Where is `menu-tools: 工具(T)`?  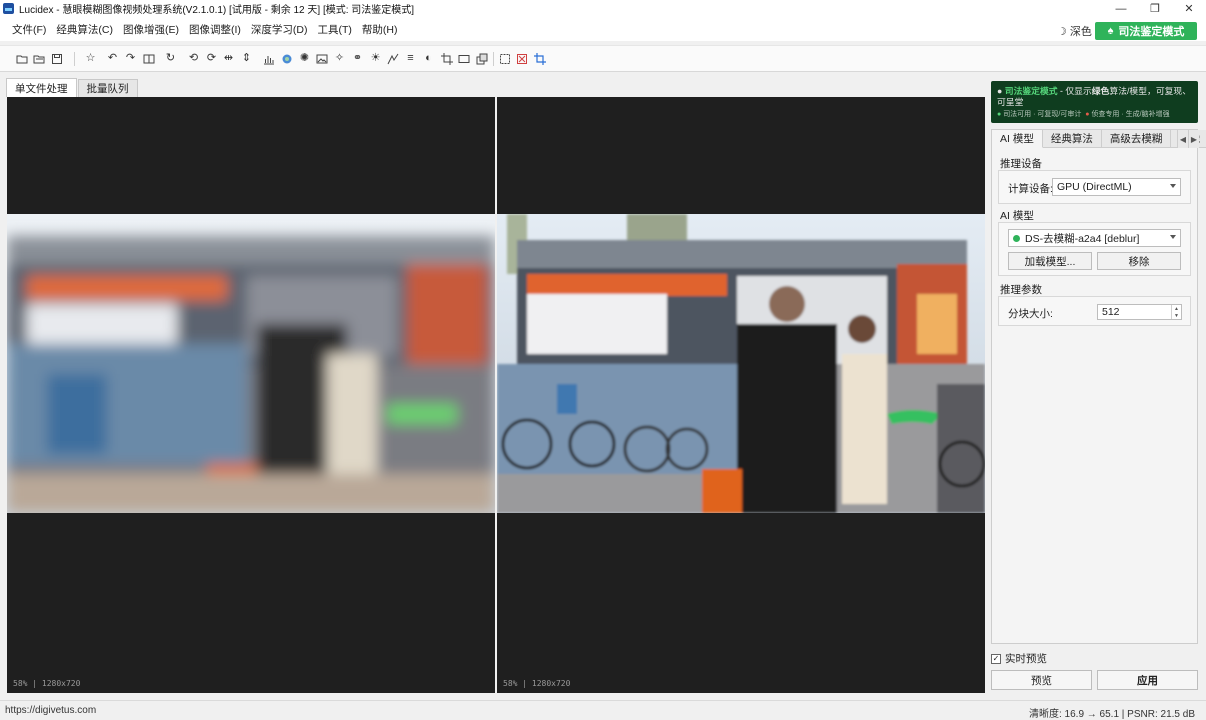
menu-tools: 工具(T) is located at coordinates (335, 29).